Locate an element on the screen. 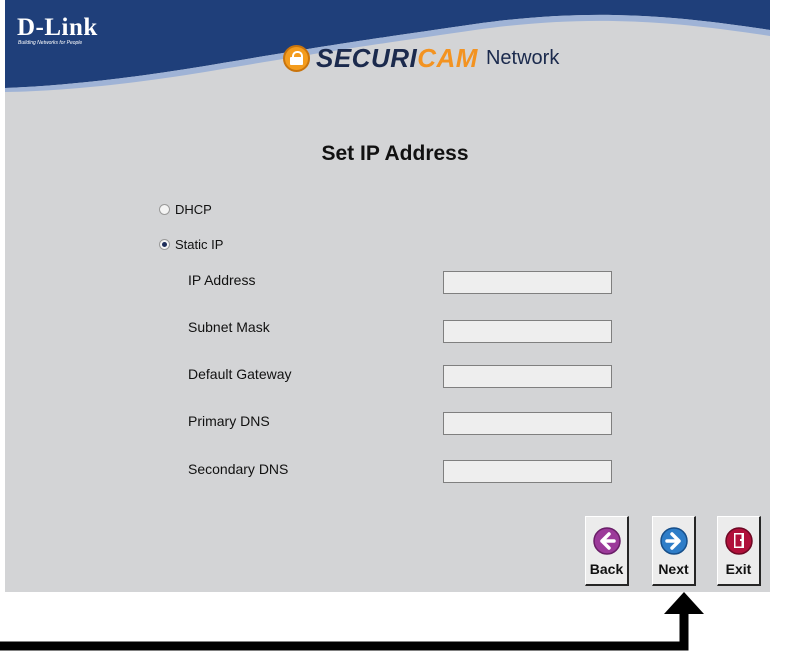 Image resolution: width=790 pixels, height=657 pixels. securicam-logo: SECURI CAM Network is located at coordinates (421, 58).